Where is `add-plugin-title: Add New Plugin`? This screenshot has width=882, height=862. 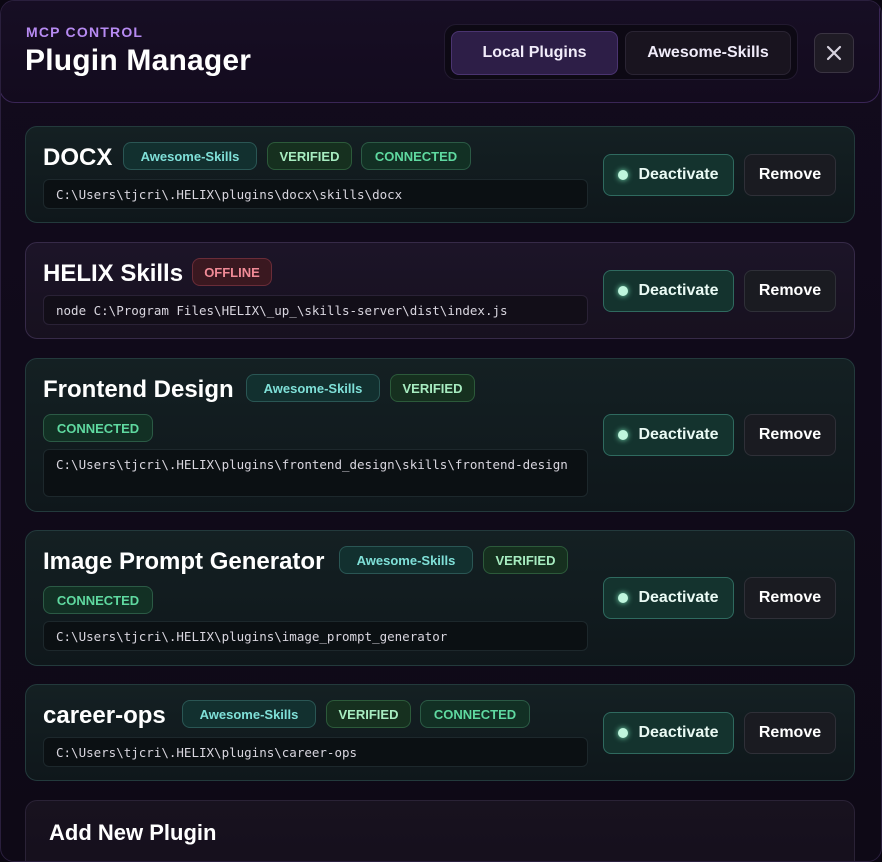 add-plugin-title: Add New Plugin is located at coordinates (133, 832).